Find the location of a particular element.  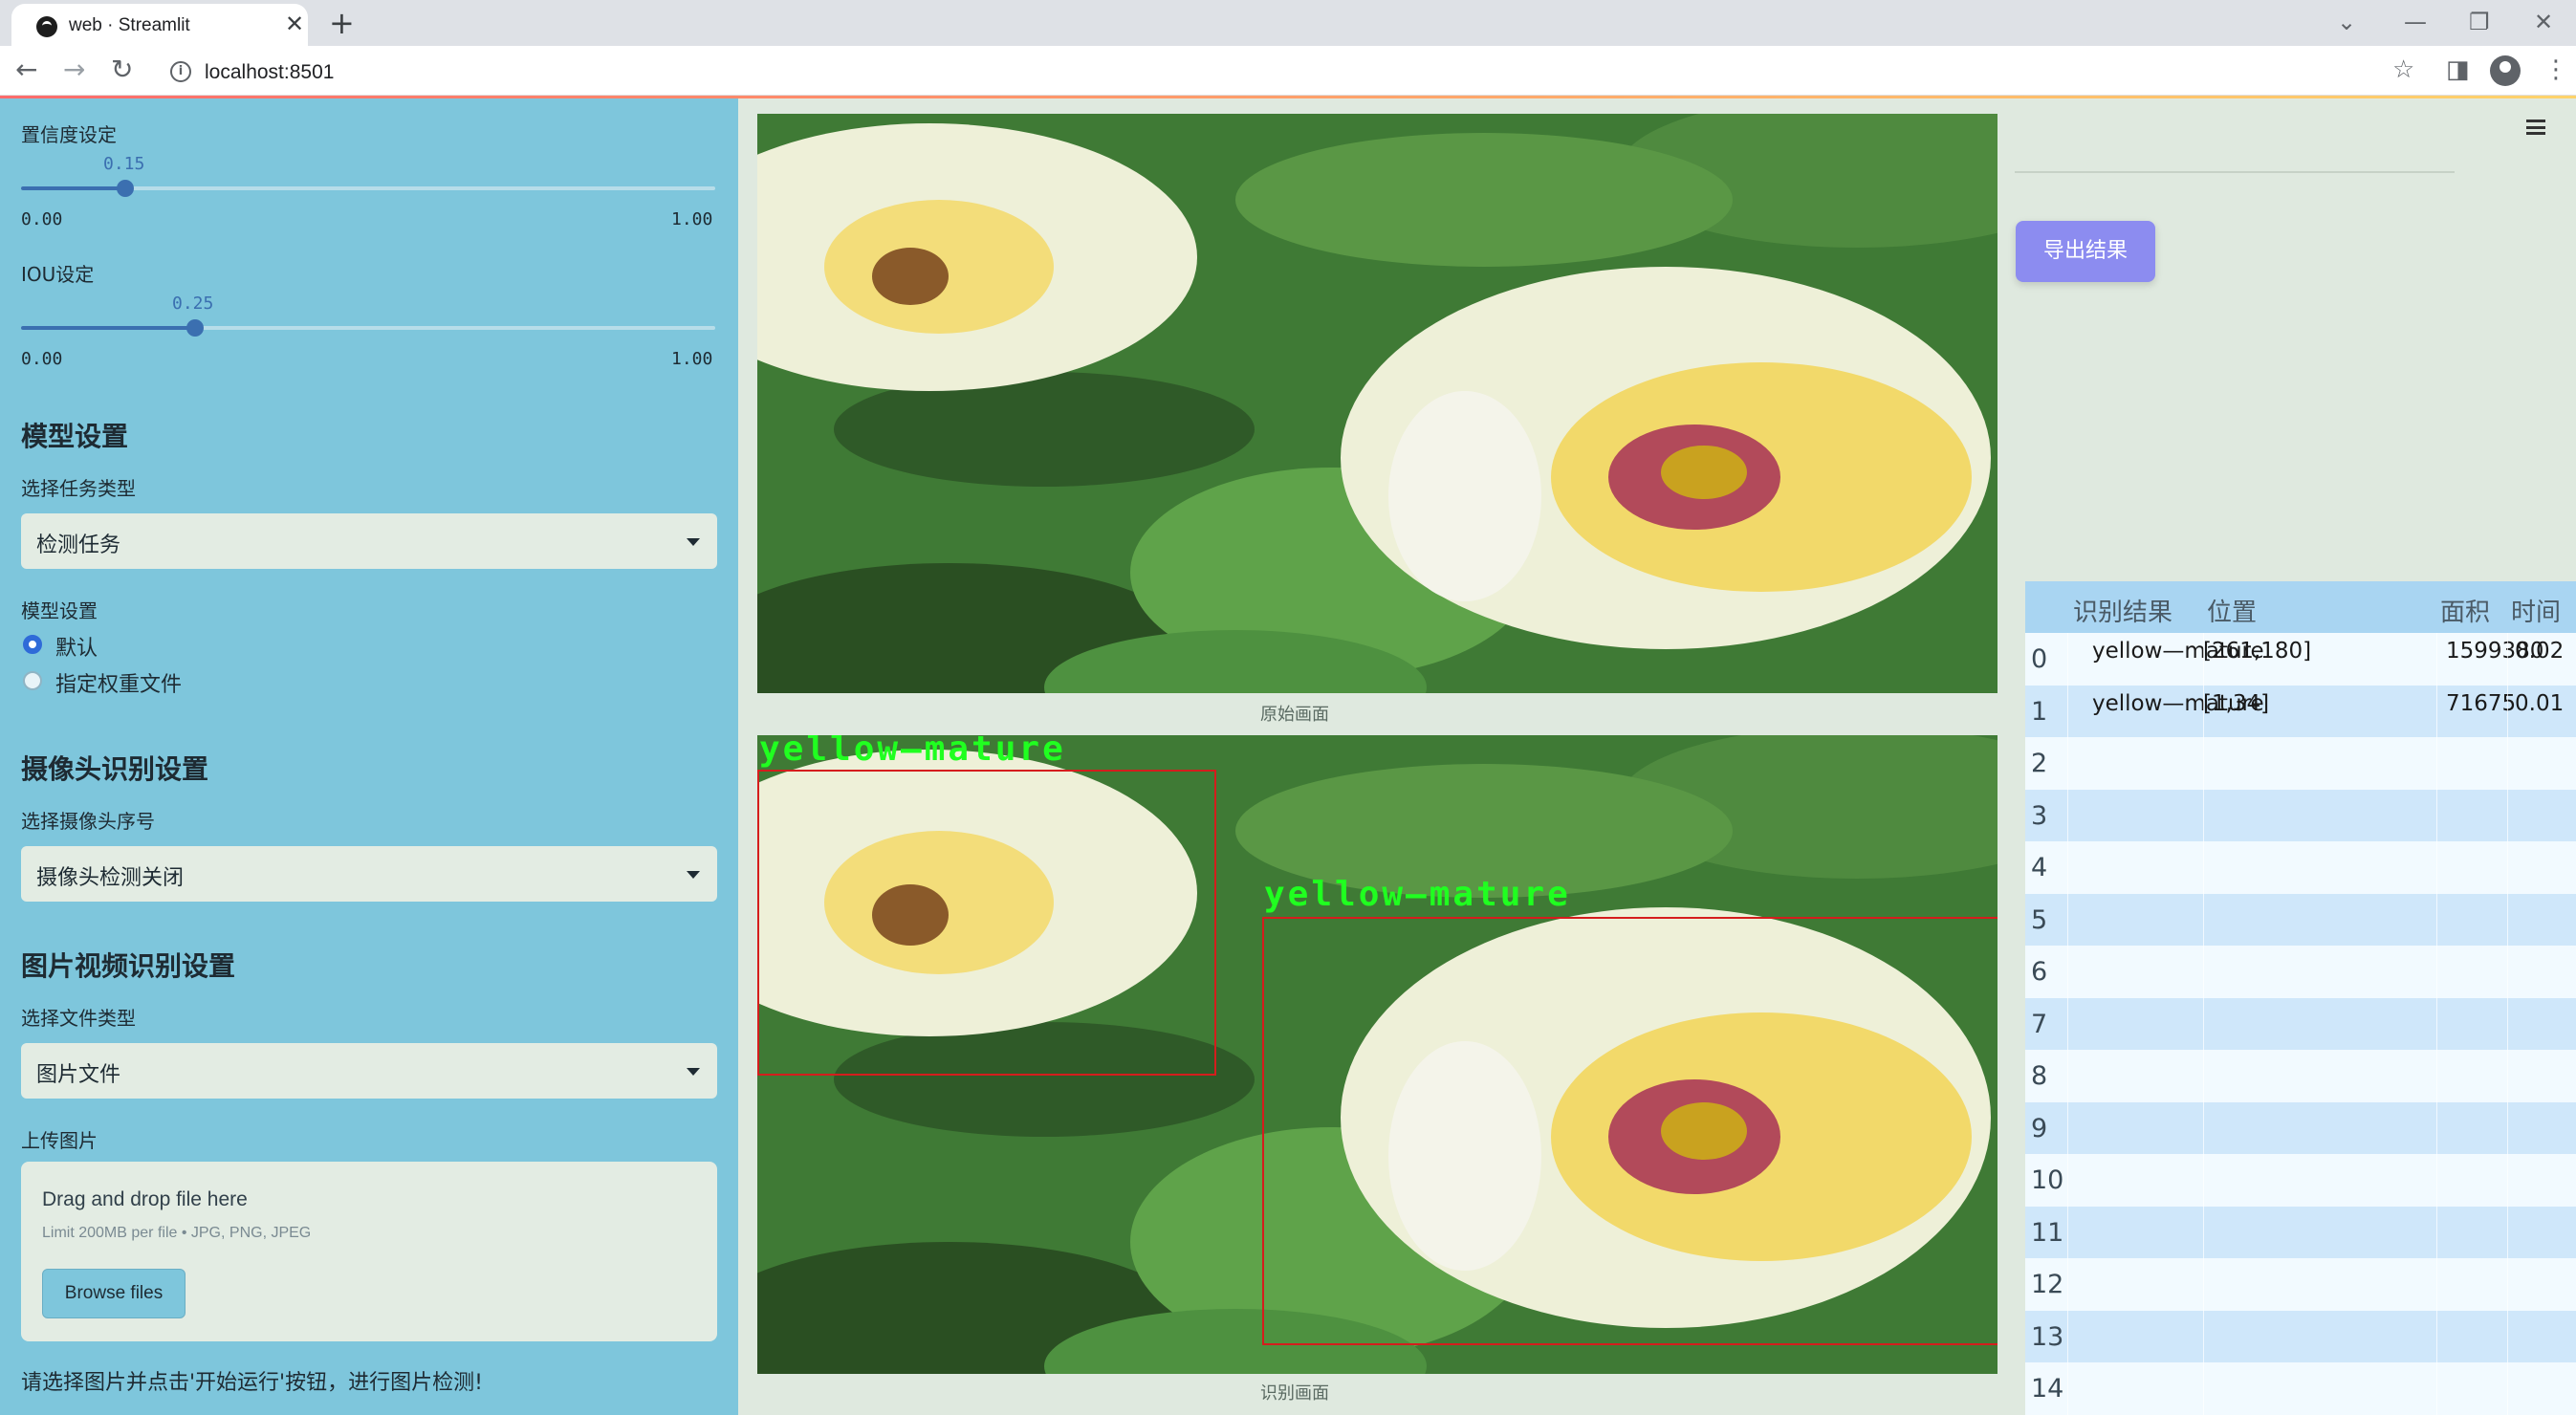

new-tab-icon: + is located at coordinates (342, 23).